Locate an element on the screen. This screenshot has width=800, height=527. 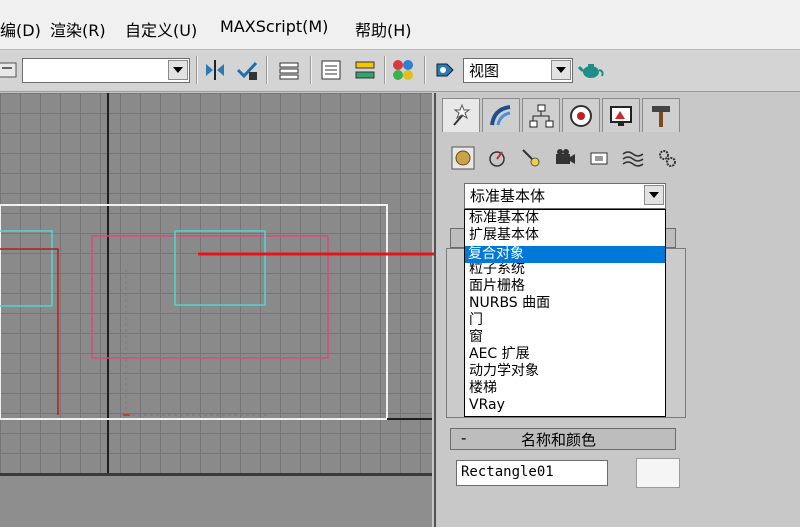
shape-red-left is located at coordinates (29, 331).